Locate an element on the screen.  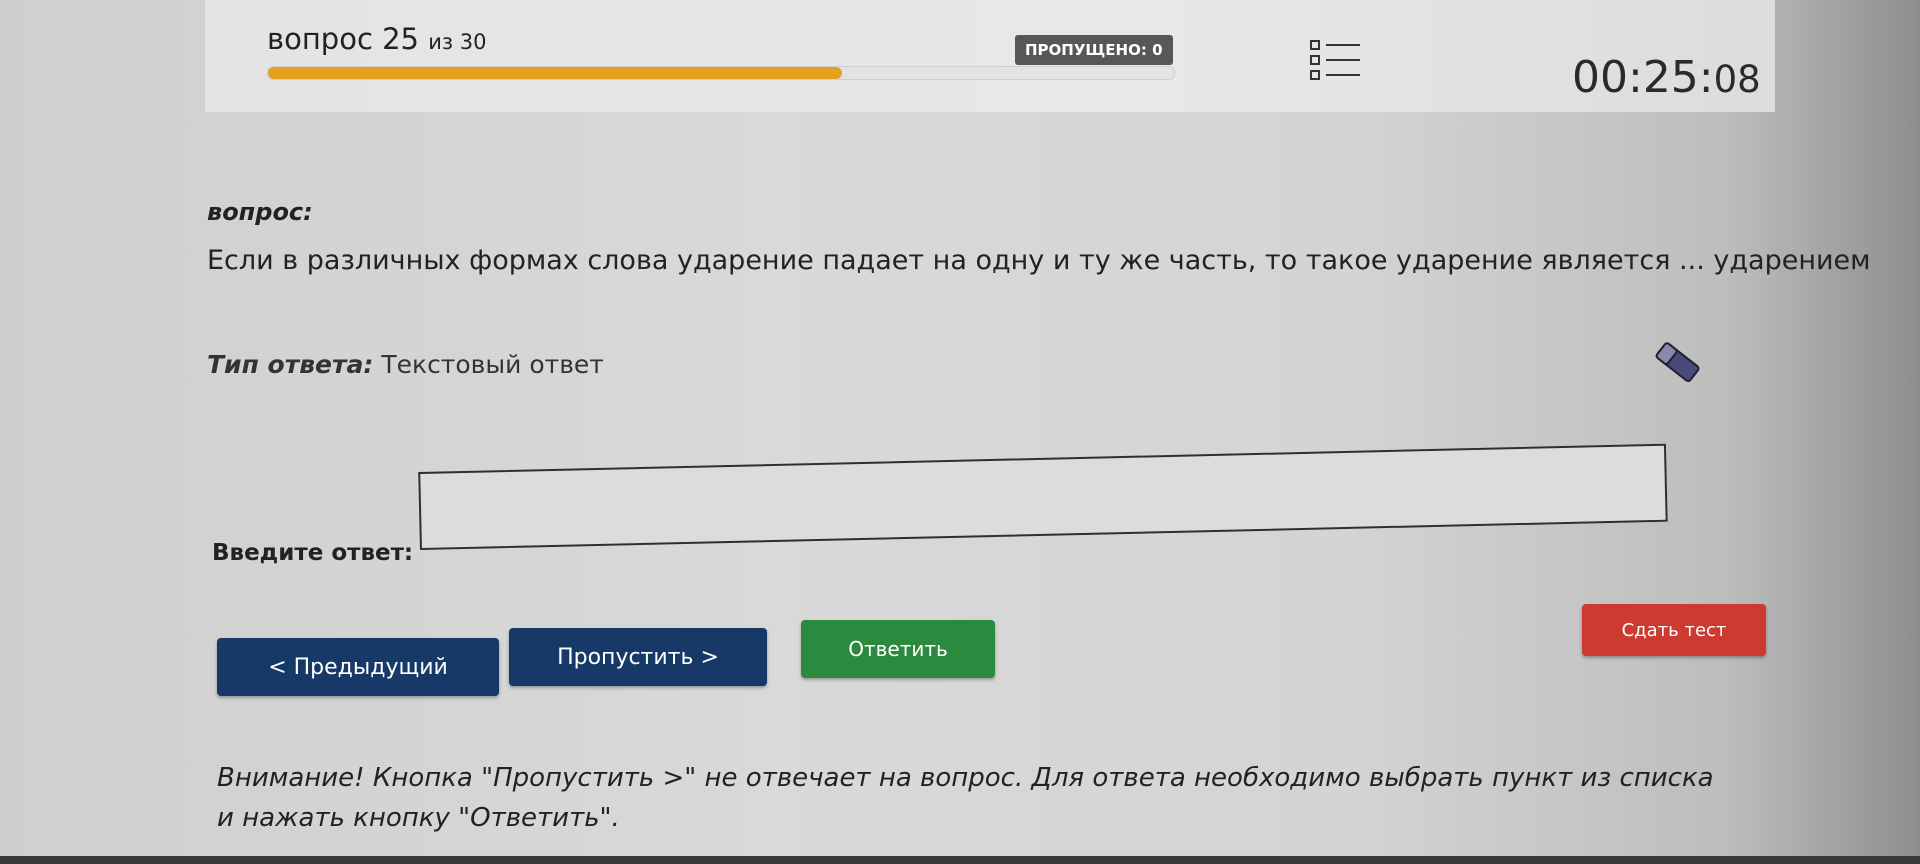
progress-bar-fill is located at coordinates (555, 73).